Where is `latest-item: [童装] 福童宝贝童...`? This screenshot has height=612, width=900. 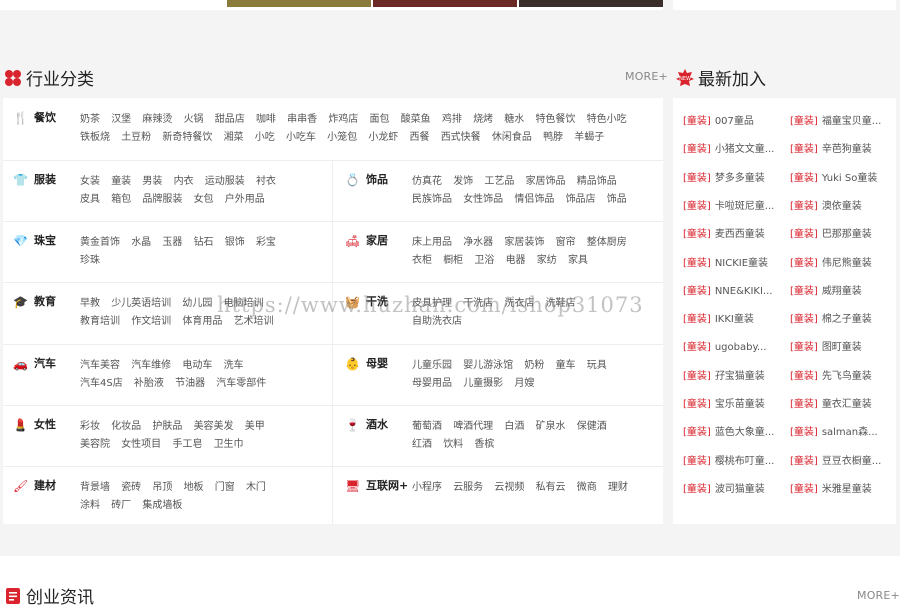 latest-item: [童装] 福童宝贝童... is located at coordinates (835, 122).